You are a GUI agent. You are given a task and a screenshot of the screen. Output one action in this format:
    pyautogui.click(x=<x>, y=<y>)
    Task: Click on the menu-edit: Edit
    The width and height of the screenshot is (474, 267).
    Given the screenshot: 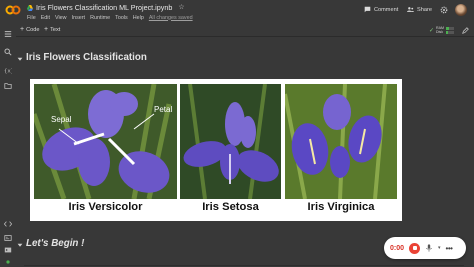 What is the action you would take?
    pyautogui.click(x=45, y=18)
    